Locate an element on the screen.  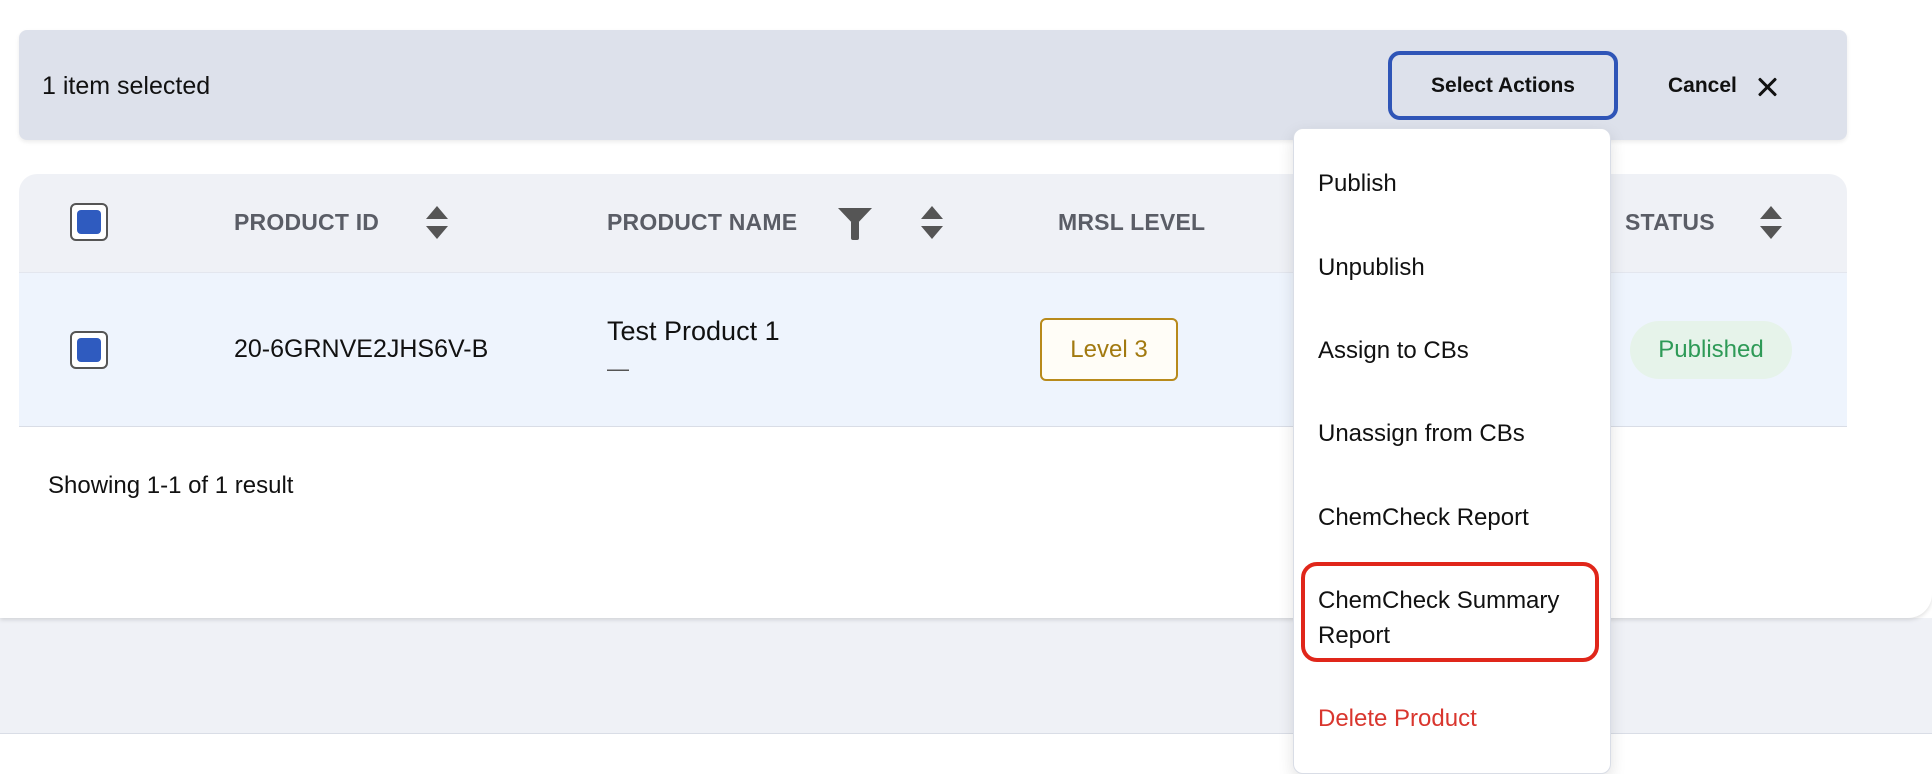
column-header-mrsl-level: MRSL LEVEL is located at coordinates (1132, 222).